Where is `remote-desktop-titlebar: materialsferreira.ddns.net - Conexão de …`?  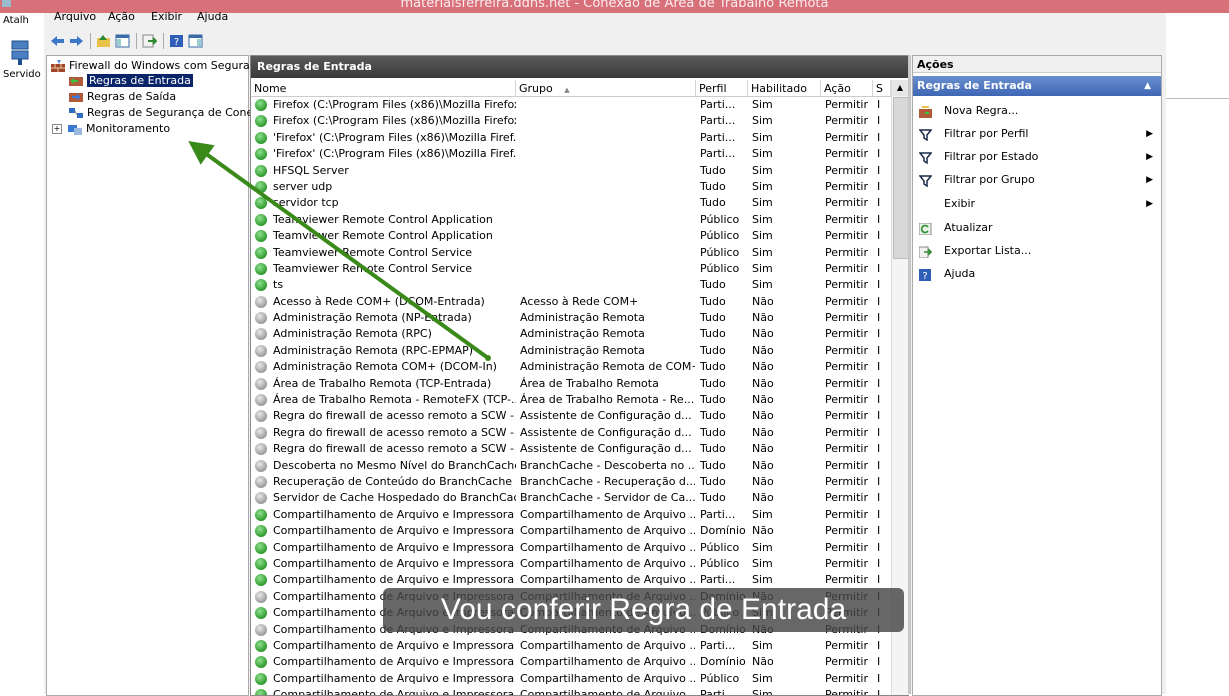 remote-desktop-titlebar: materialsferreira.ddns.net - Conexão de … is located at coordinates (614, 6).